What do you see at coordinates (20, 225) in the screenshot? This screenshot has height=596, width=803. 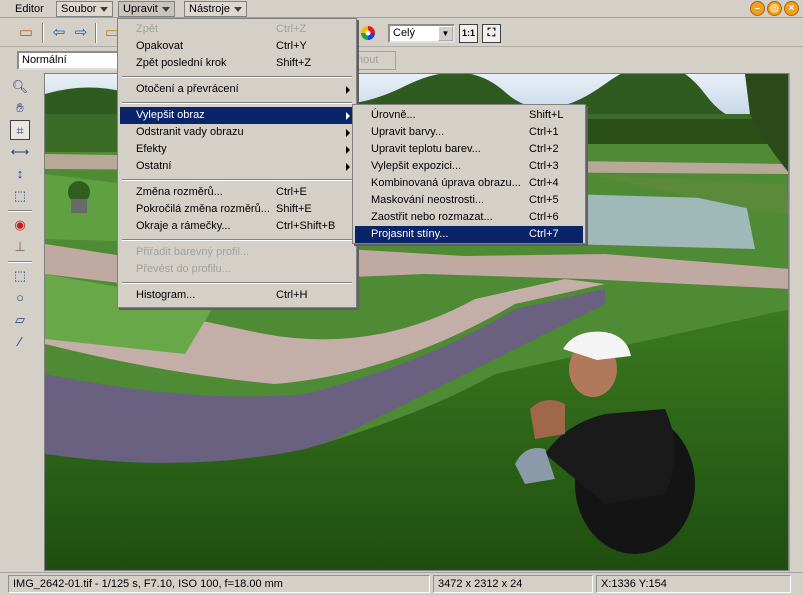 I see `red-eye-icon: ◉` at bounding box center [20, 225].